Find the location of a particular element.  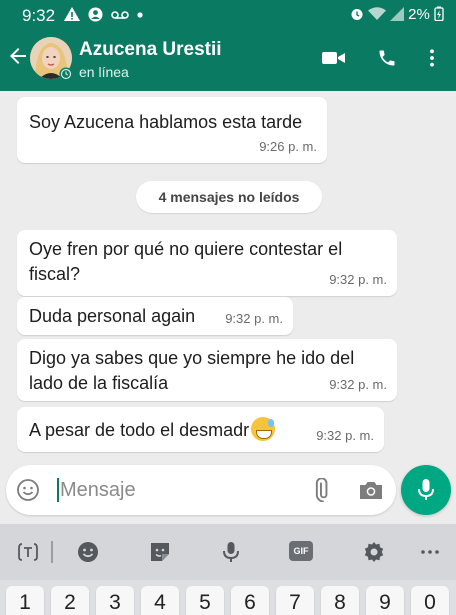

unread-divider: 4 mensajes no leídos is located at coordinates (229, 197).